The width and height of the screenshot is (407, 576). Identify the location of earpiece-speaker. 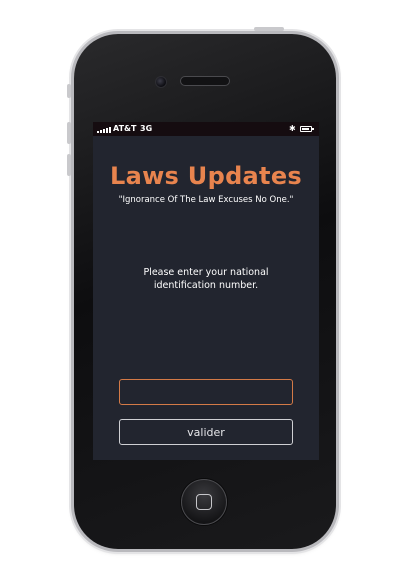
(205, 81).